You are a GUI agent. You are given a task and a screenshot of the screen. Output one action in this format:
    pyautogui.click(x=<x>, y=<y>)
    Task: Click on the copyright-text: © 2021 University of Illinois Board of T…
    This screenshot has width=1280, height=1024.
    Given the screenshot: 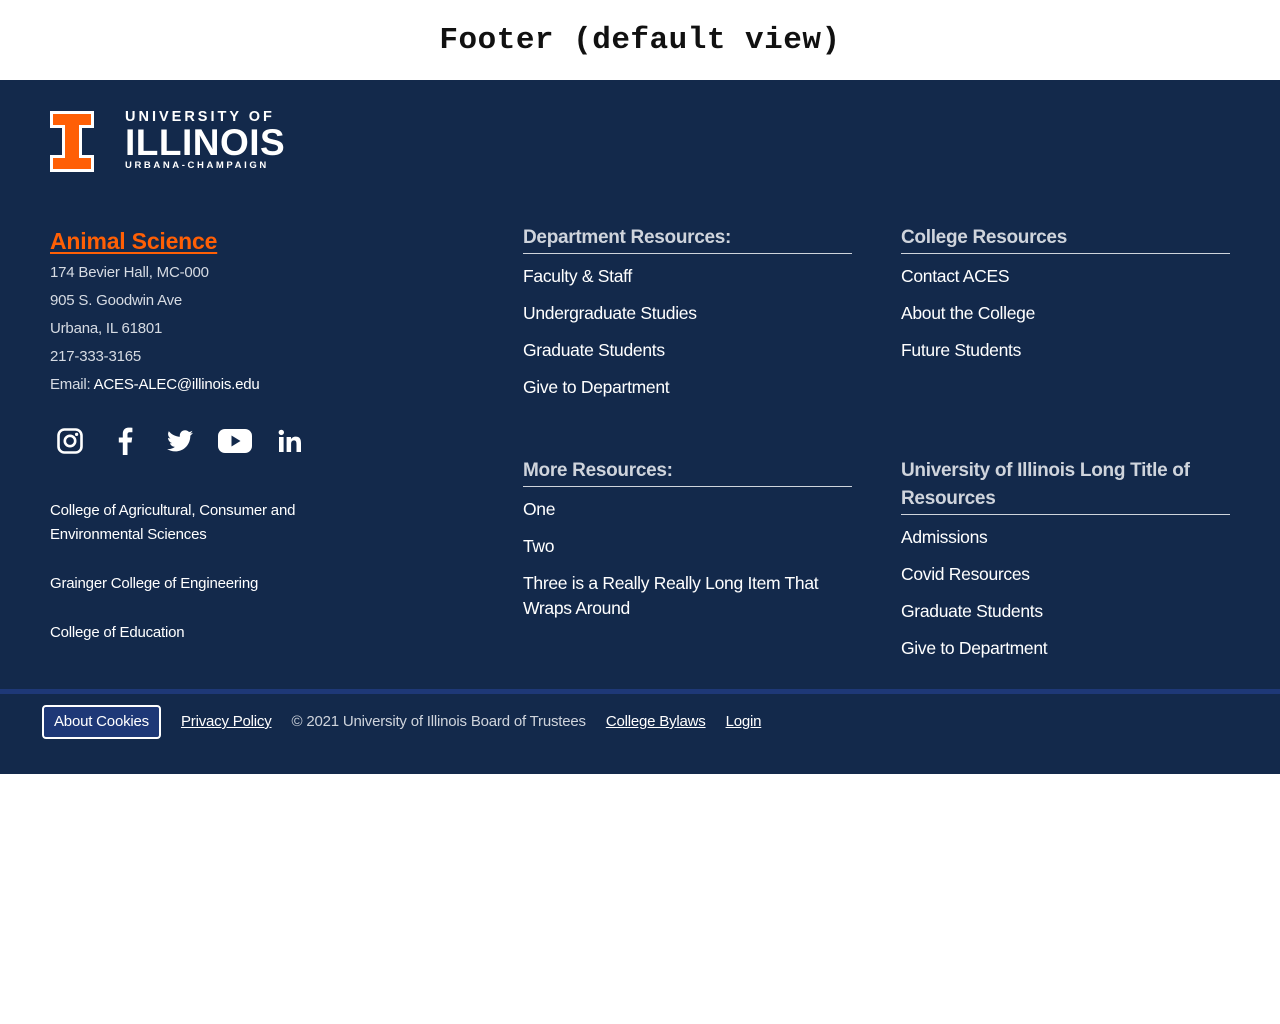 What is the action you would take?
    pyautogui.click(x=438, y=721)
    